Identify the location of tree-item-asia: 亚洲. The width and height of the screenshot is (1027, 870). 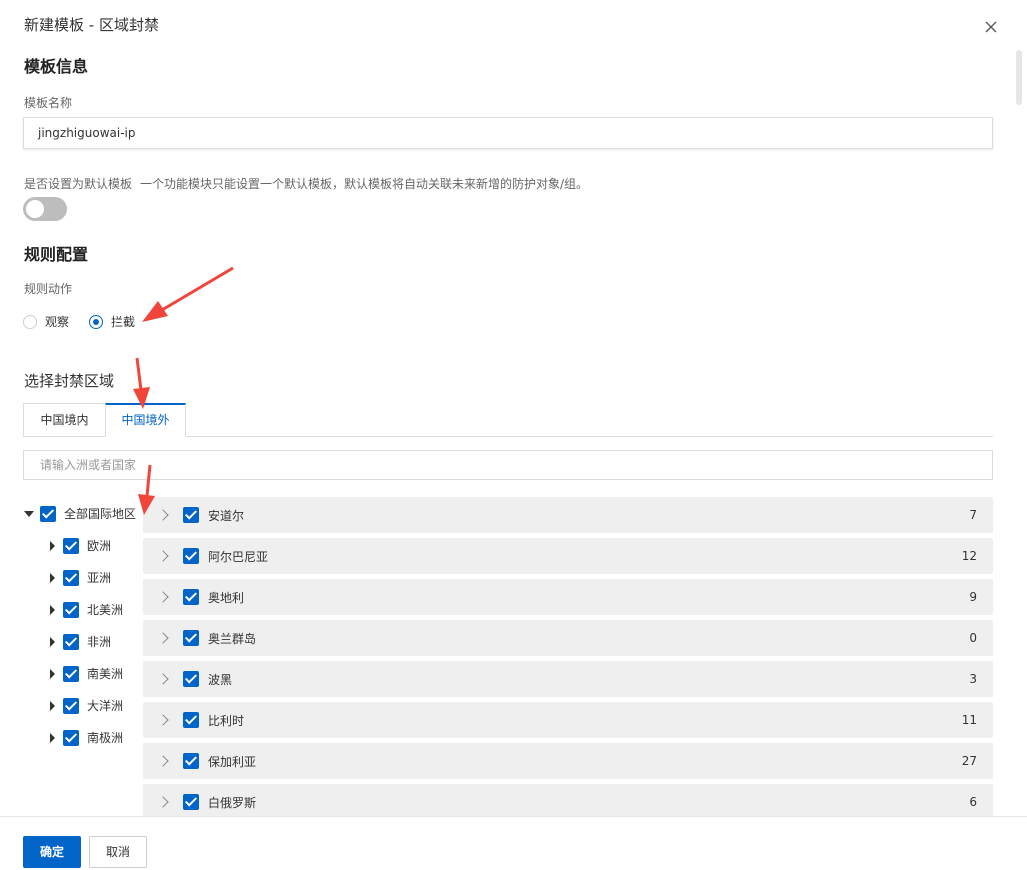
(80, 577).